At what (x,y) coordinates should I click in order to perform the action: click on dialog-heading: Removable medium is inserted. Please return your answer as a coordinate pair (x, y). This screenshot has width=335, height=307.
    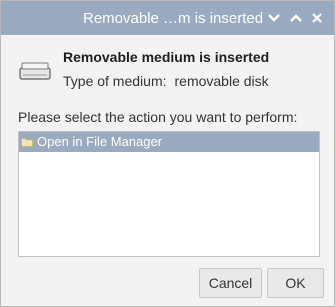
    Looking at the image, I should click on (166, 57).